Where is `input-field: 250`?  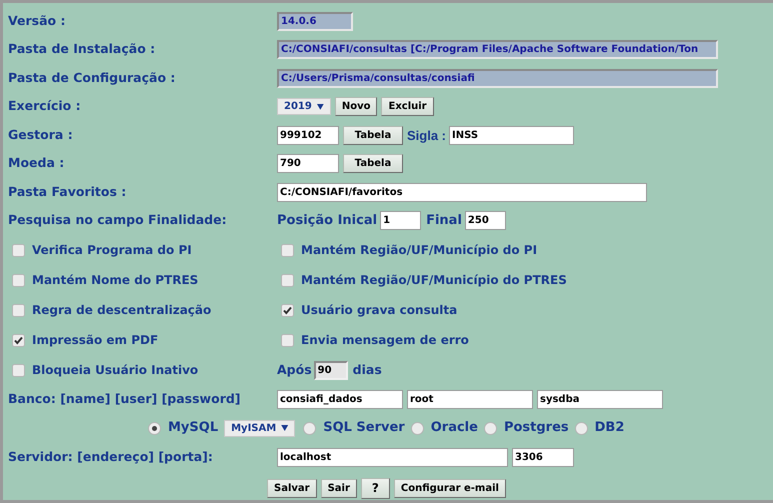 input-field: 250 is located at coordinates (485, 220).